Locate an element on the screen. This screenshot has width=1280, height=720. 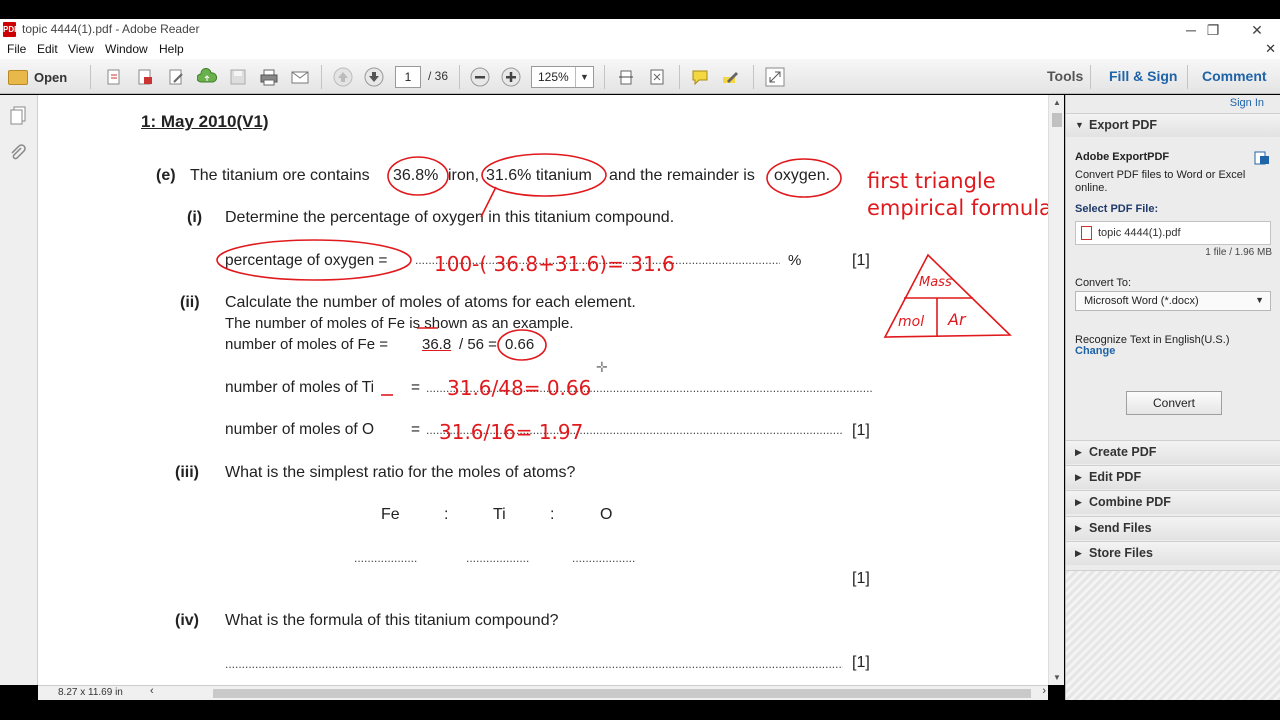
export-pdf-icon is located at coordinates (145, 77).